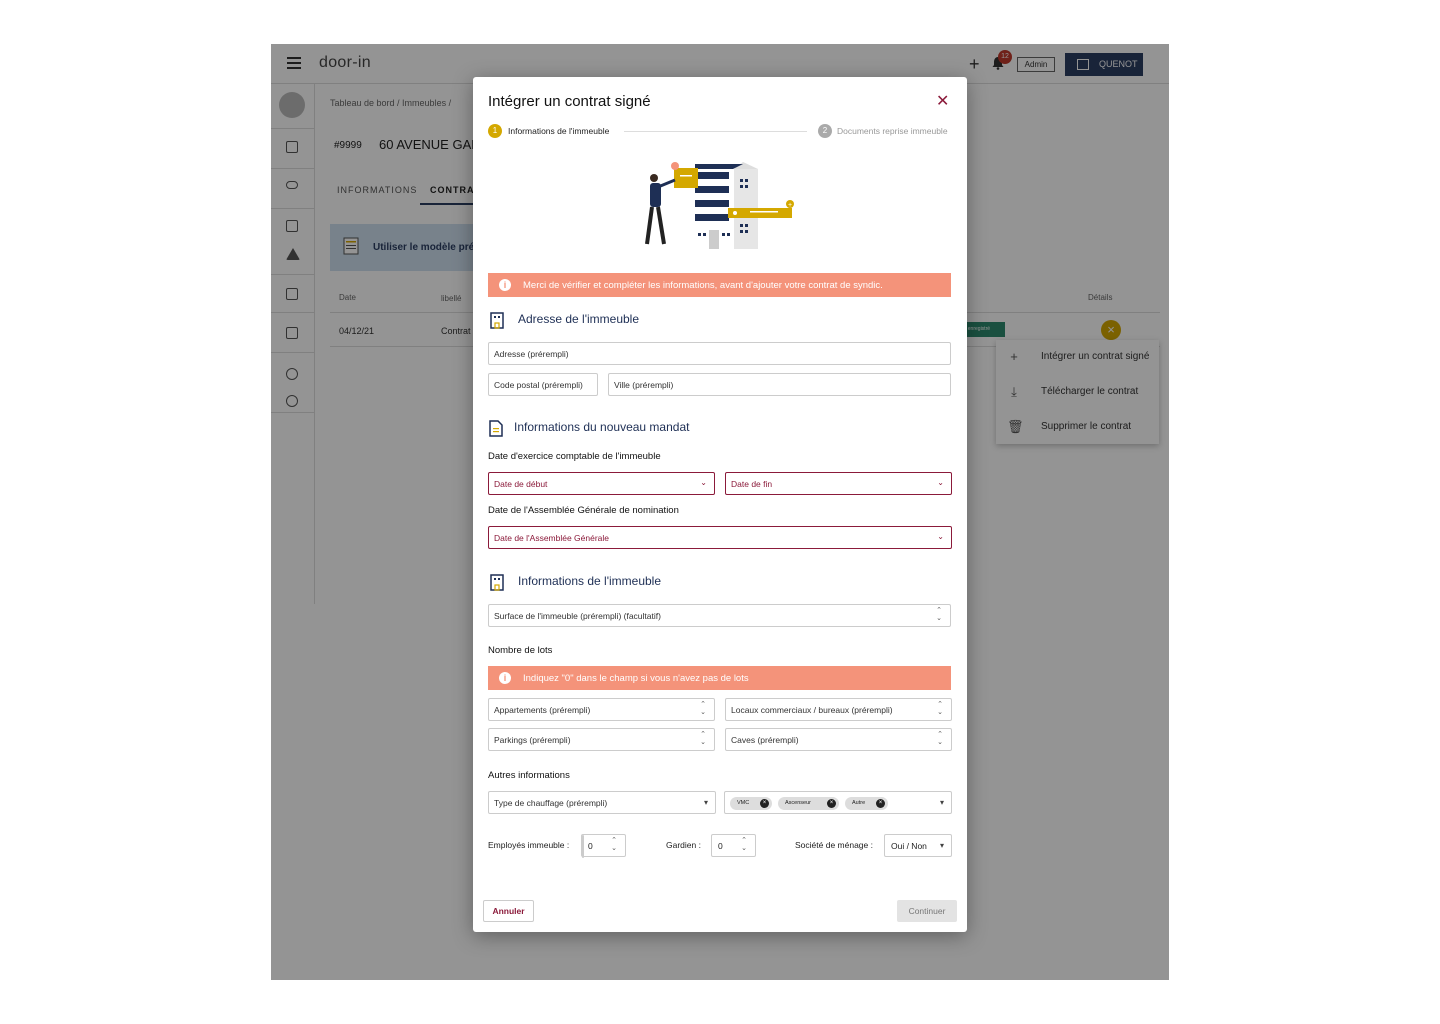  What do you see at coordinates (779, 384) in the screenshot?
I see `city-input: Ville (prérempli)` at bounding box center [779, 384].